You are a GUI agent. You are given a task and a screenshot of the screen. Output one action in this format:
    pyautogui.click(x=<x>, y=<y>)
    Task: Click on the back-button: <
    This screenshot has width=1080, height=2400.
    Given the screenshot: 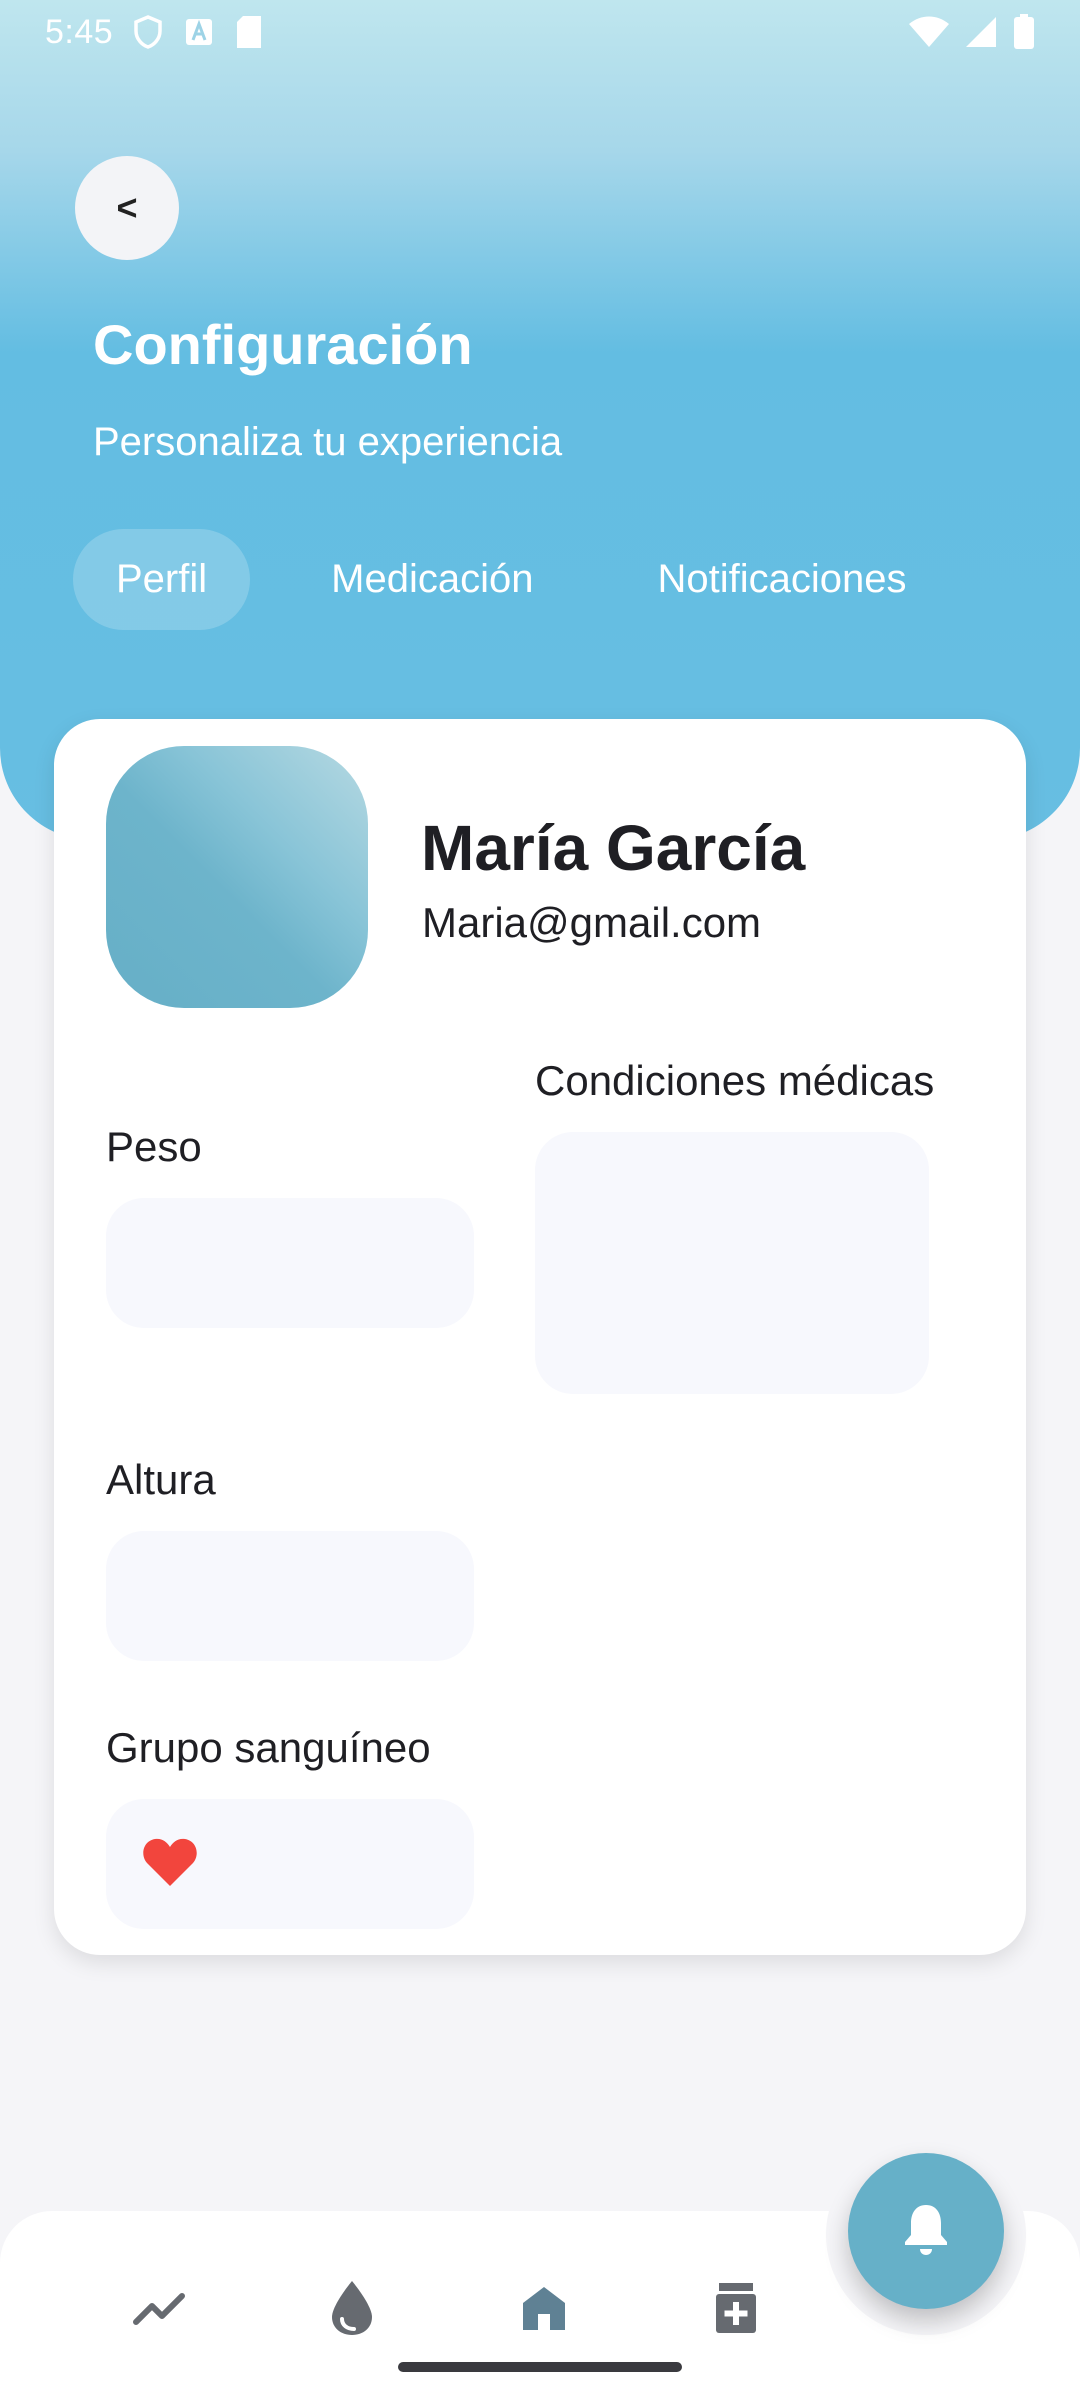 What is the action you would take?
    pyautogui.click(x=127, y=208)
    